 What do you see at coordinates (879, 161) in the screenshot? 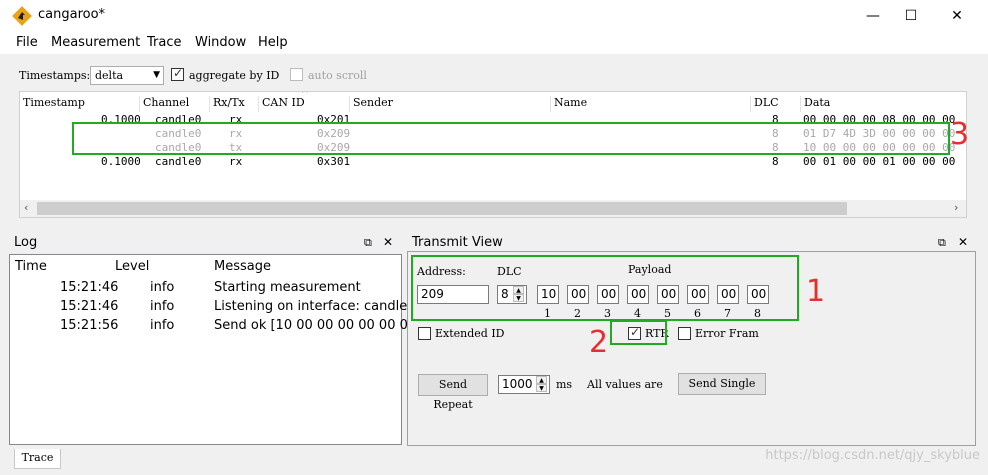
I see `cell-data: 00 01 00 00 01 00 00 00` at bounding box center [879, 161].